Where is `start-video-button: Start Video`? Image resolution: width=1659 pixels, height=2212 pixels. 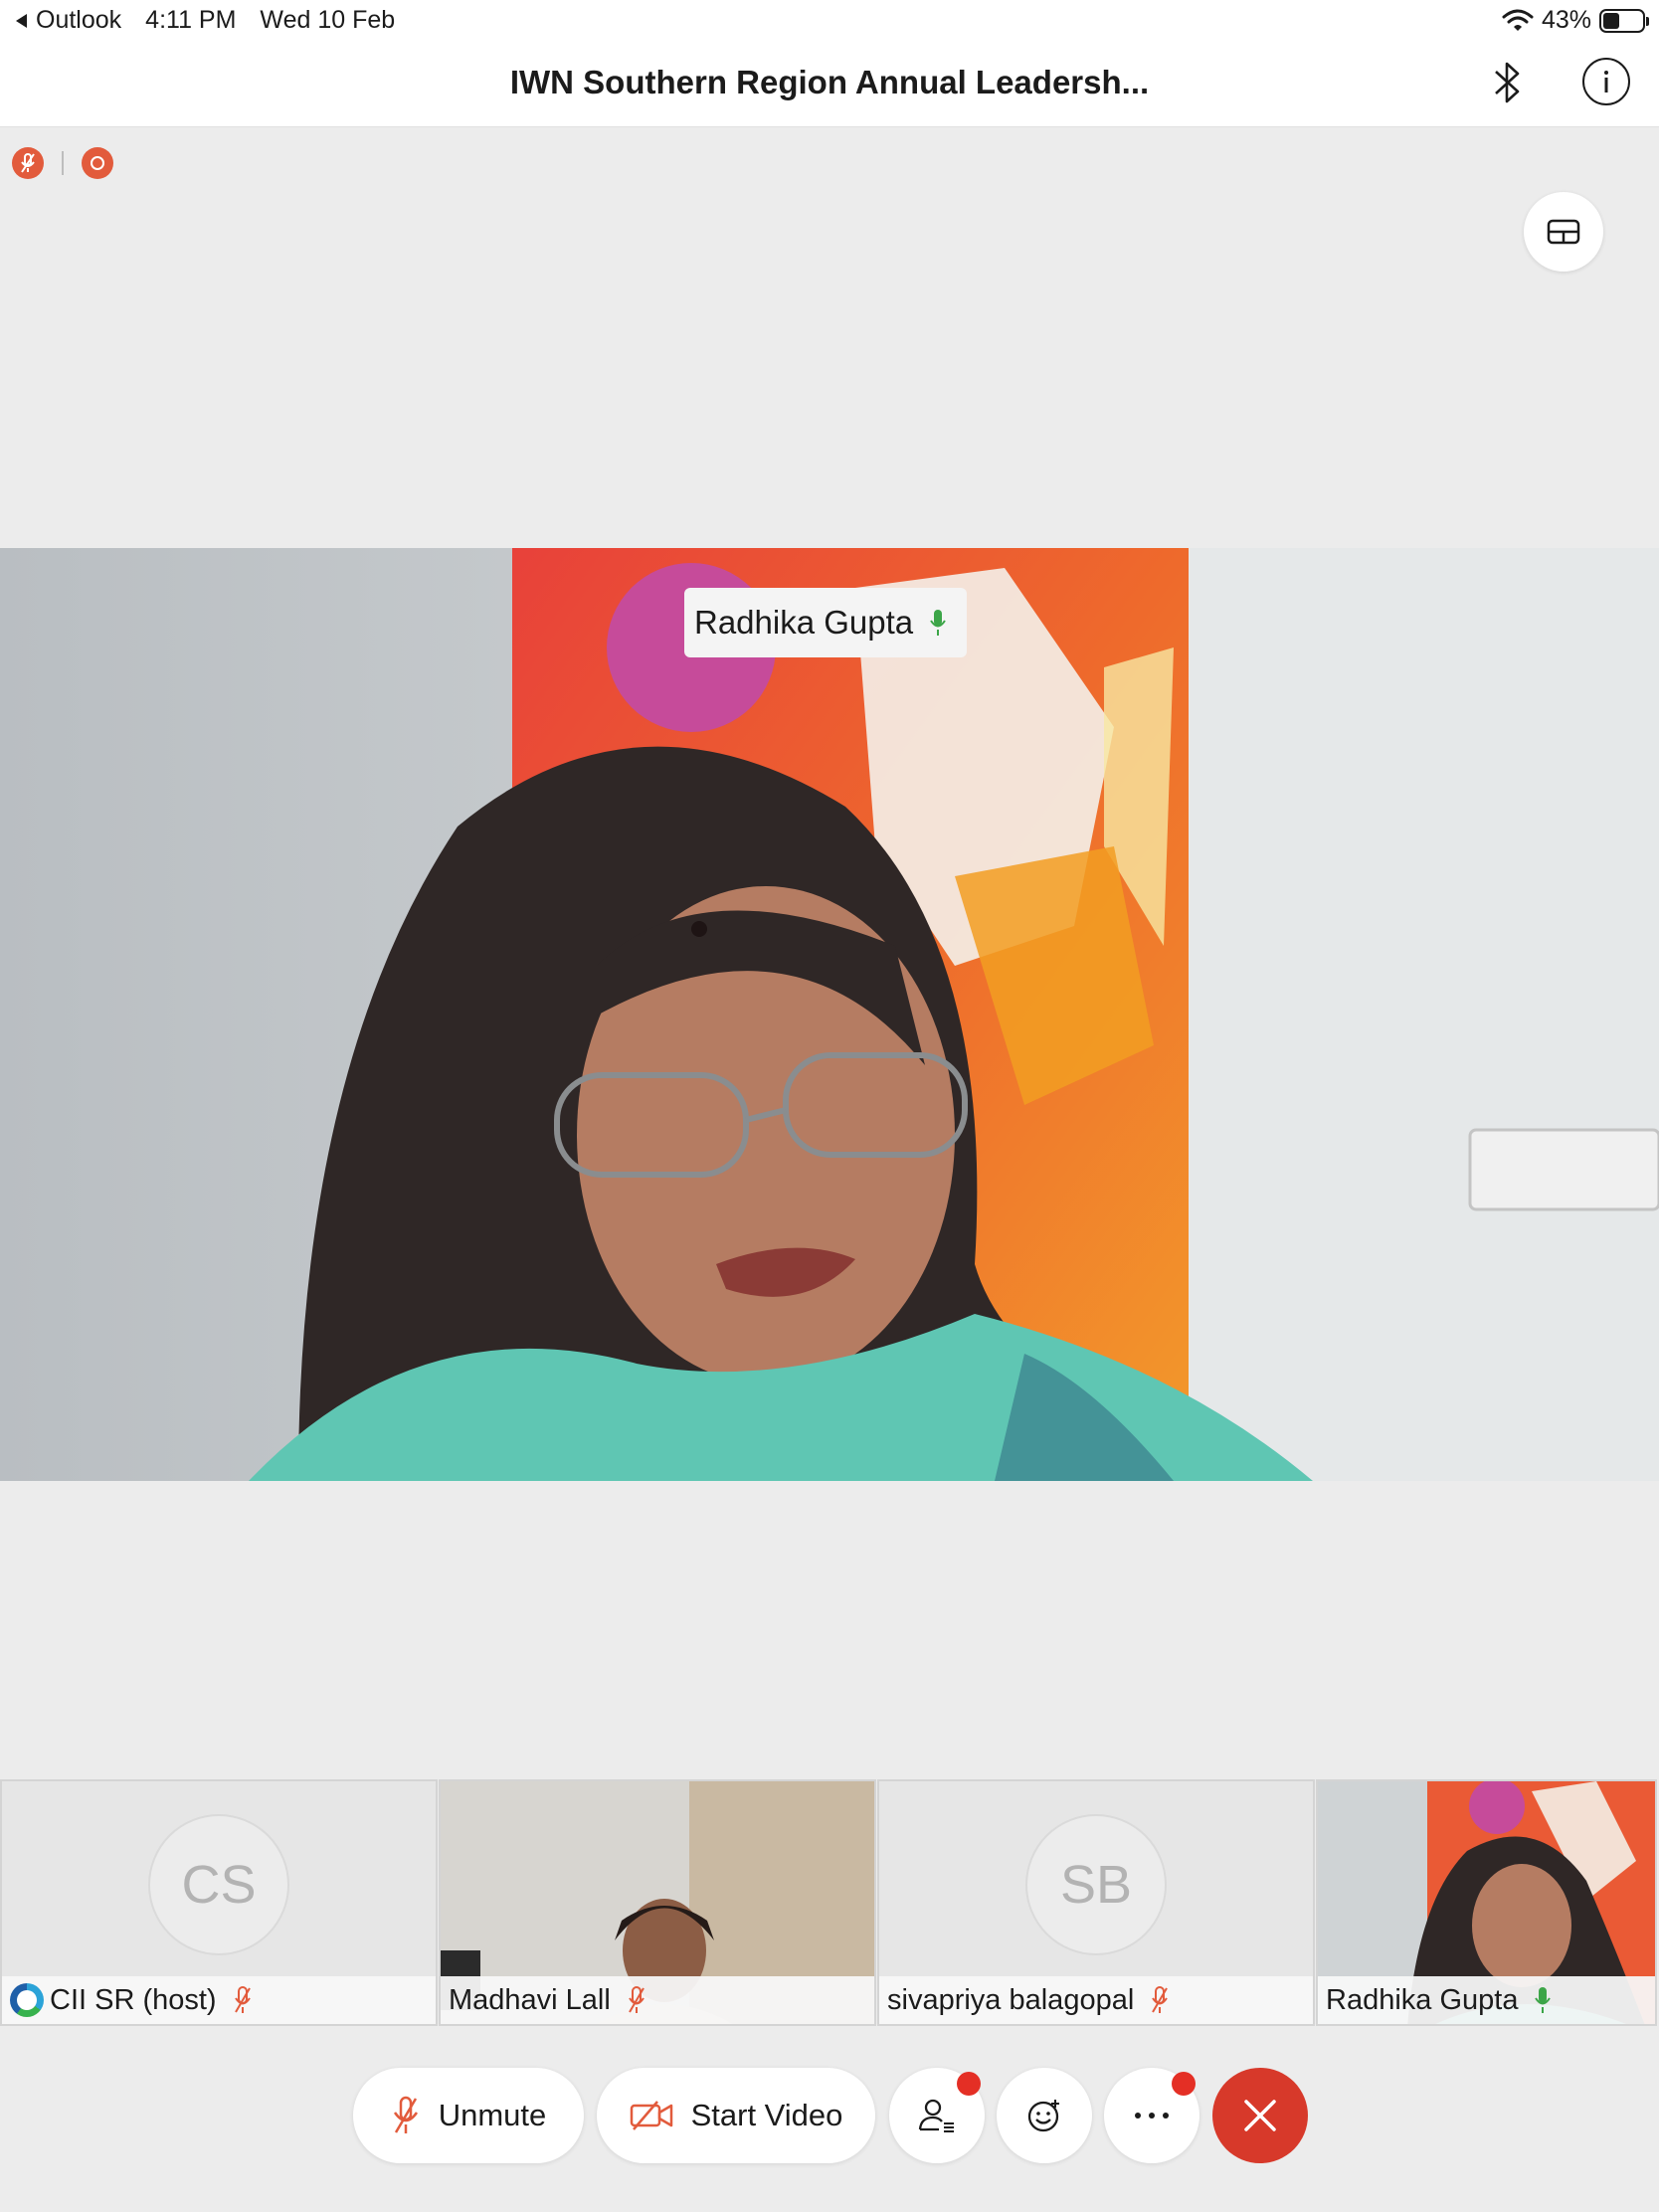 start-video-button: Start Video is located at coordinates (736, 2115).